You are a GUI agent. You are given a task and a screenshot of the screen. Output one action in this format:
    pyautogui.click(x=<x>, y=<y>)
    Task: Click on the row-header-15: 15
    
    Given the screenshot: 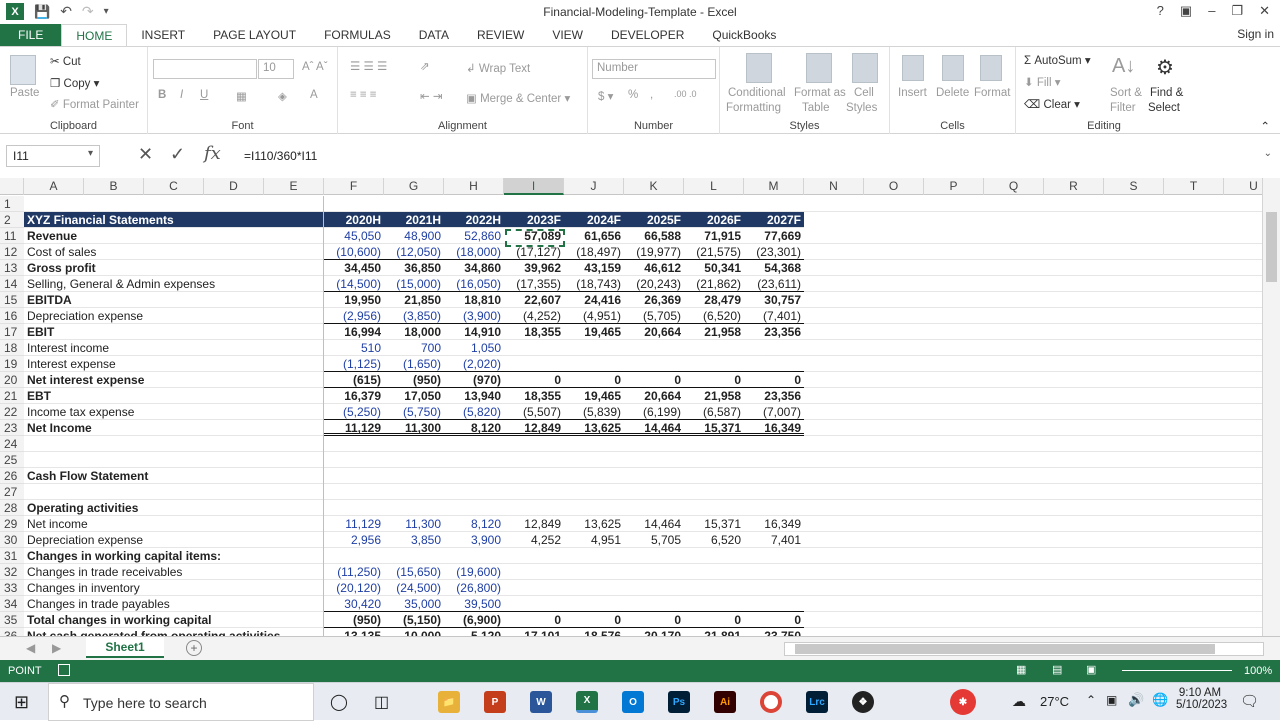 What is the action you would take?
    pyautogui.click(x=12, y=300)
    